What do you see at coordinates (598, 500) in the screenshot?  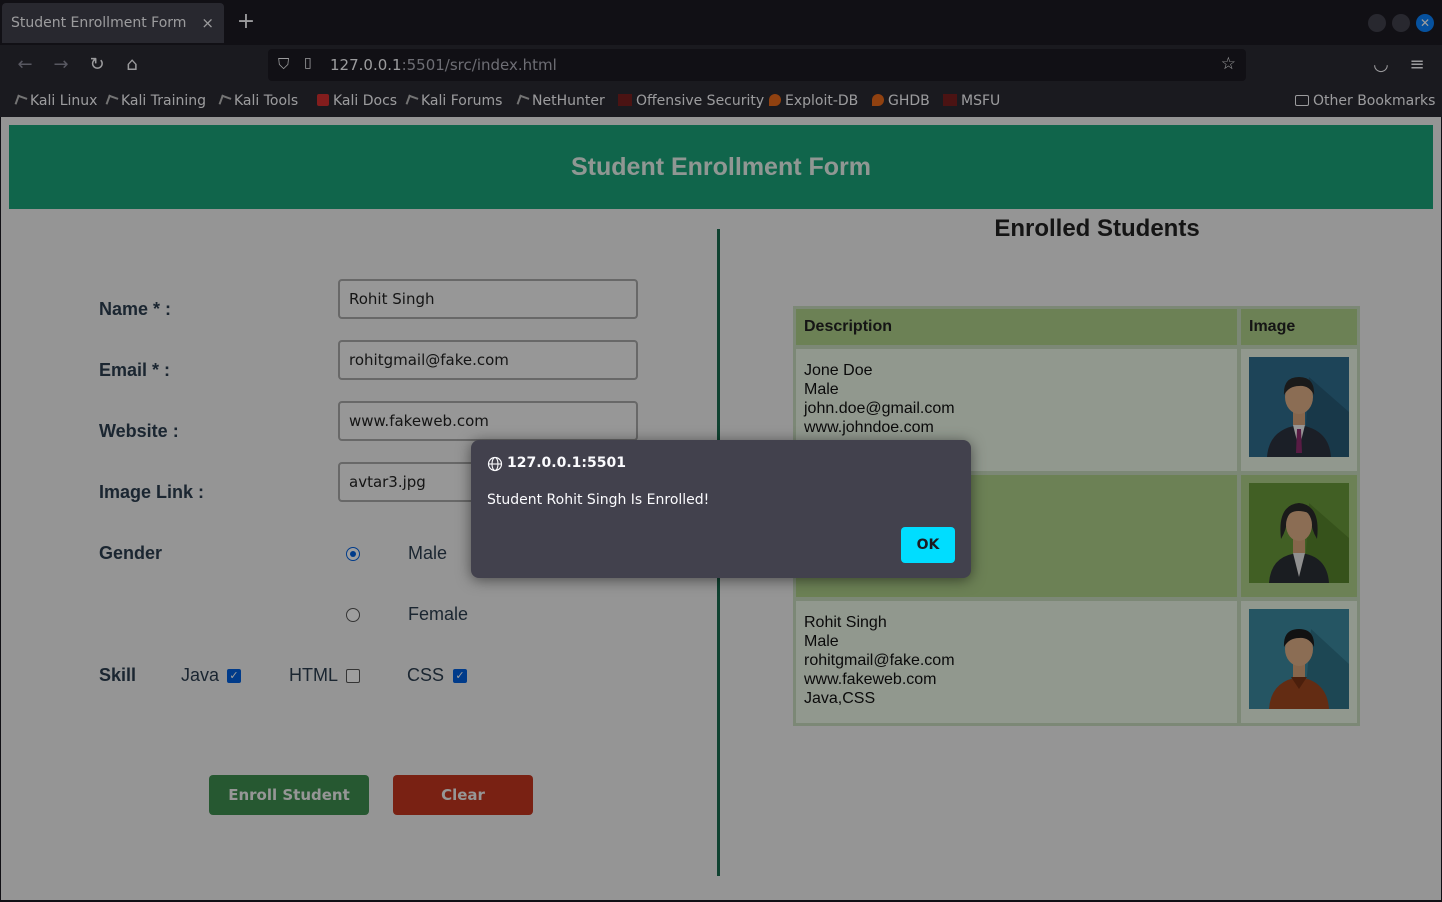 I see `dialog-message: Student Rohit Singh Is Enrolled!` at bounding box center [598, 500].